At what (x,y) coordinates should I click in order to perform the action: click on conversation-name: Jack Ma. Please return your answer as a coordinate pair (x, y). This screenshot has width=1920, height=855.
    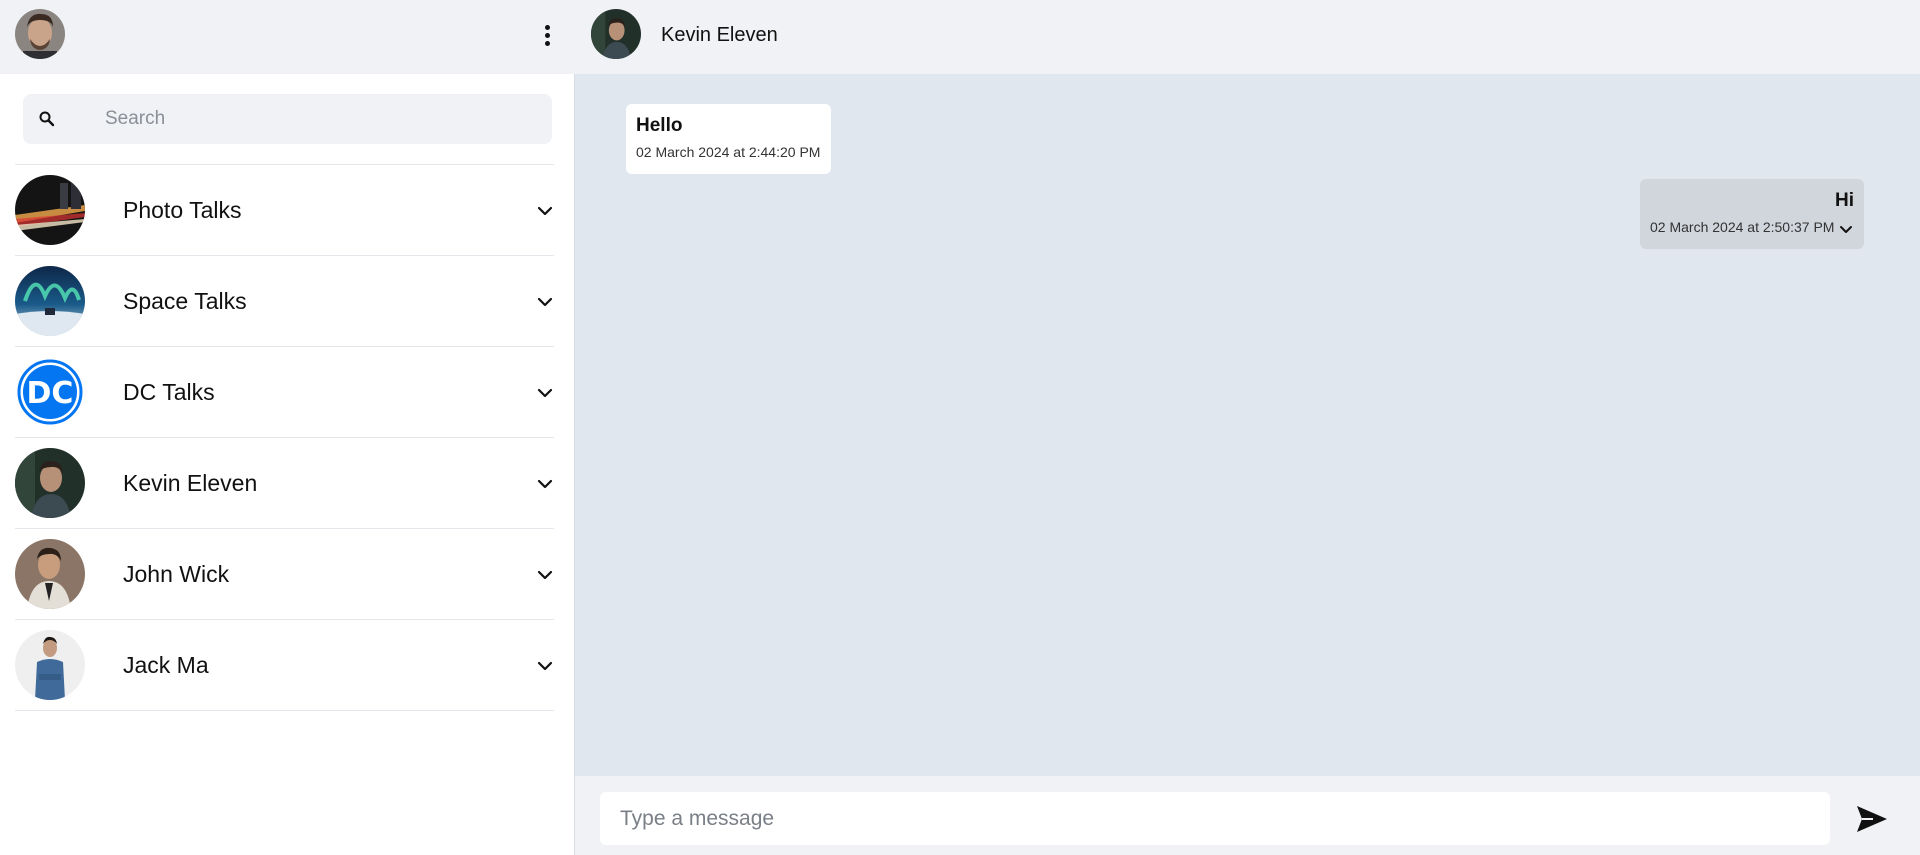
    Looking at the image, I should click on (166, 665).